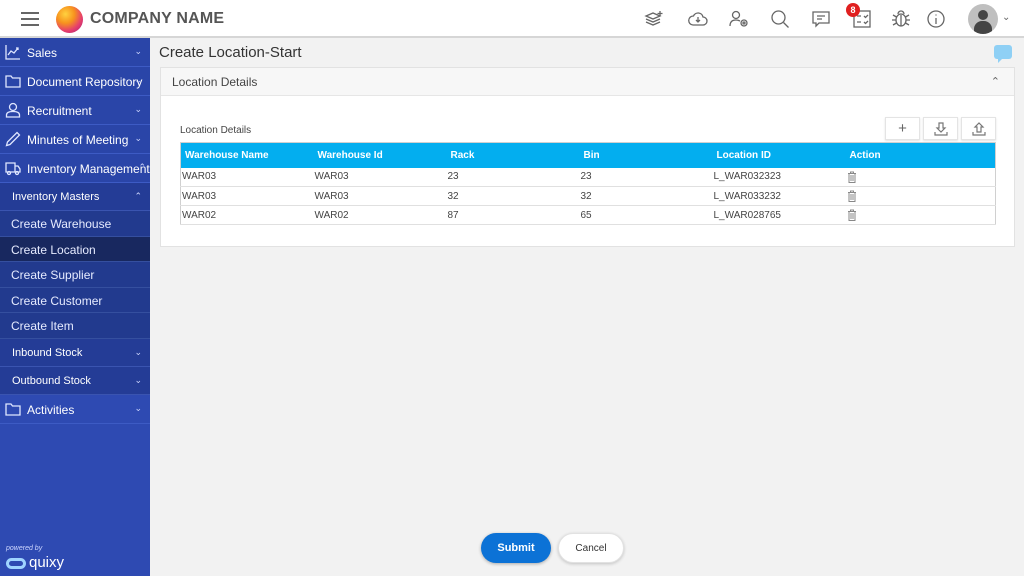 The image size is (1024, 576). What do you see at coordinates (983, 19) in the screenshot?
I see `user-avatar` at bounding box center [983, 19].